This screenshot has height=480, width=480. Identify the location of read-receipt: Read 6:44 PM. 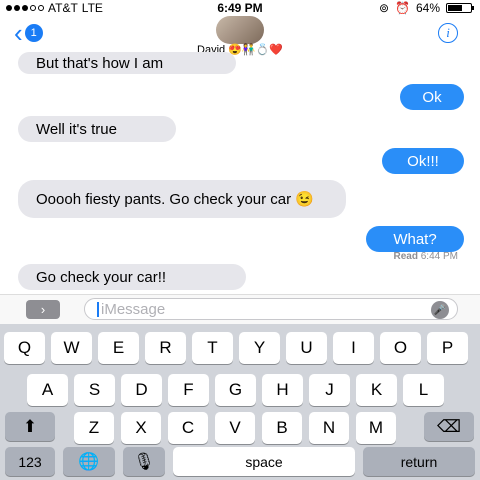
(426, 256).